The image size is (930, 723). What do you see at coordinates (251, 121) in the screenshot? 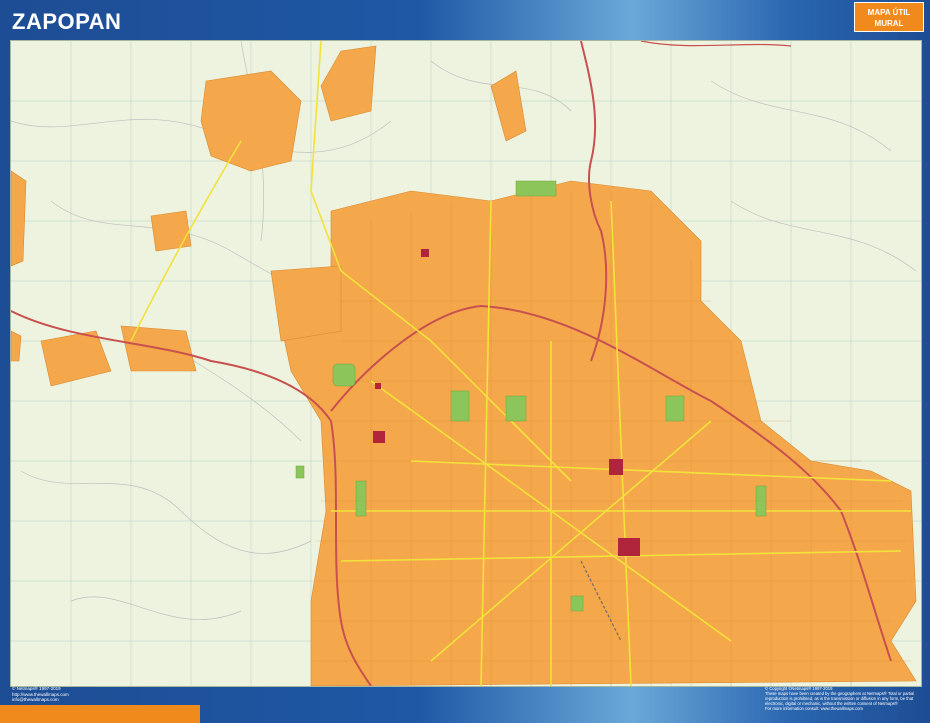
I see `urban-nw1` at bounding box center [251, 121].